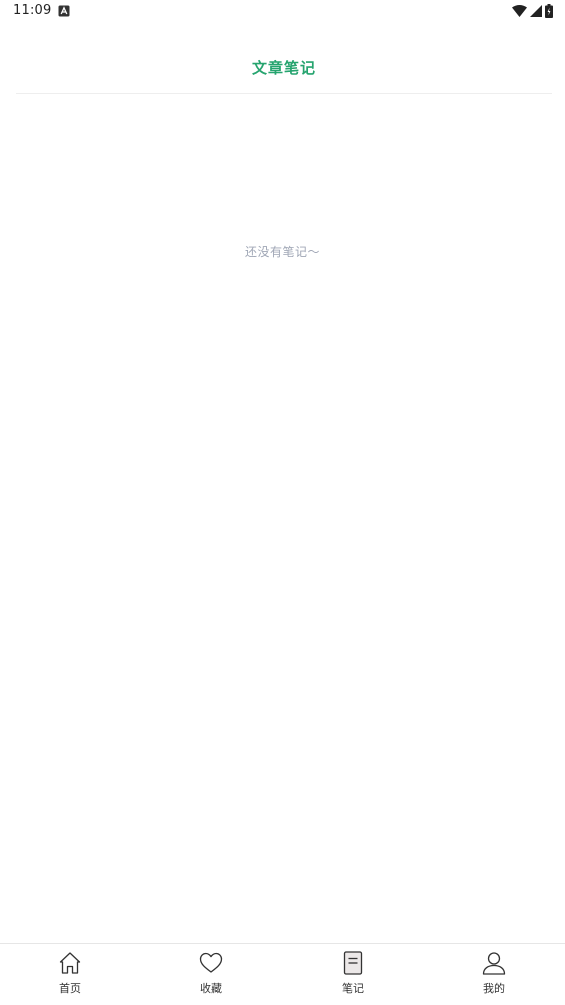 This screenshot has height=1005, width=565. I want to click on tab-me: 我的, so click(494, 974).